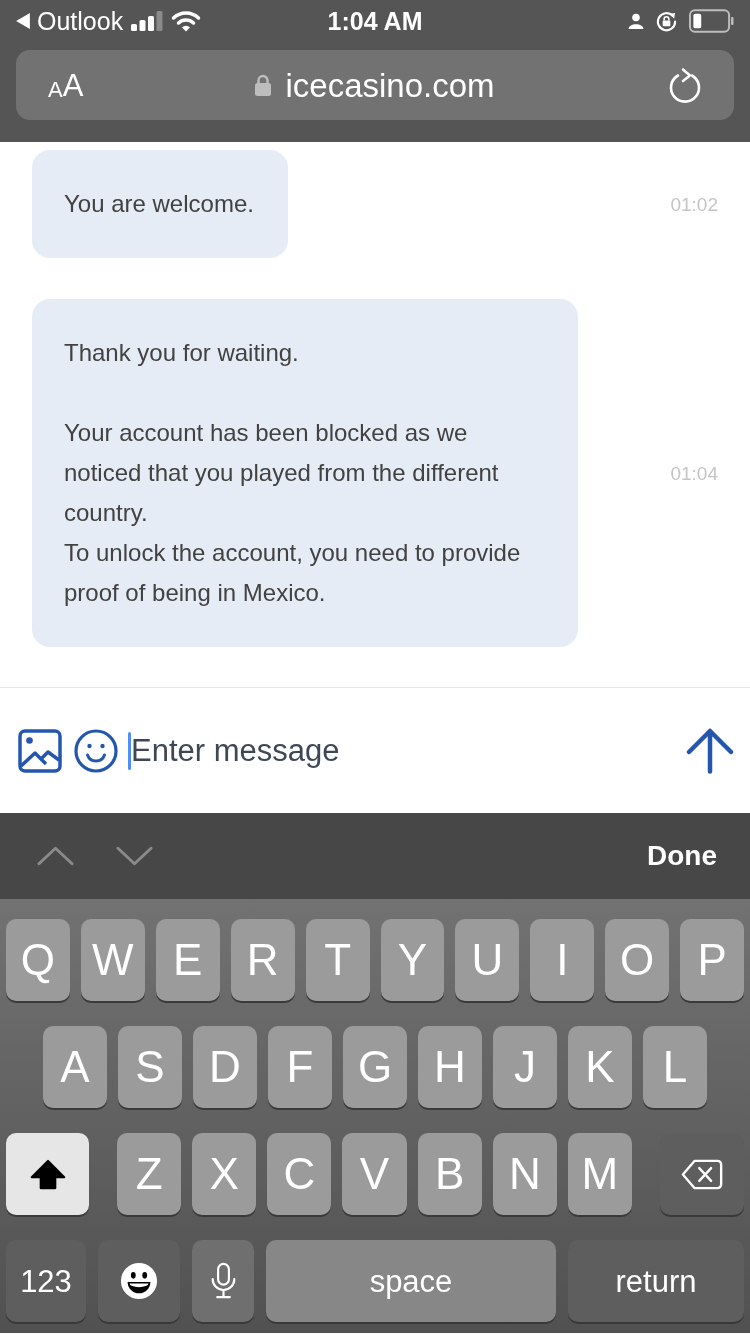 The height and width of the screenshot is (1334, 750). What do you see at coordinates (293, 473) in the screenshot?
I see `message-text: Thank you for waiting. Your account has been blocked as we noticed that you played from the different country. To unlock the account, you need to provide proof of being in Mexico.` at bounding box center [293, 473].